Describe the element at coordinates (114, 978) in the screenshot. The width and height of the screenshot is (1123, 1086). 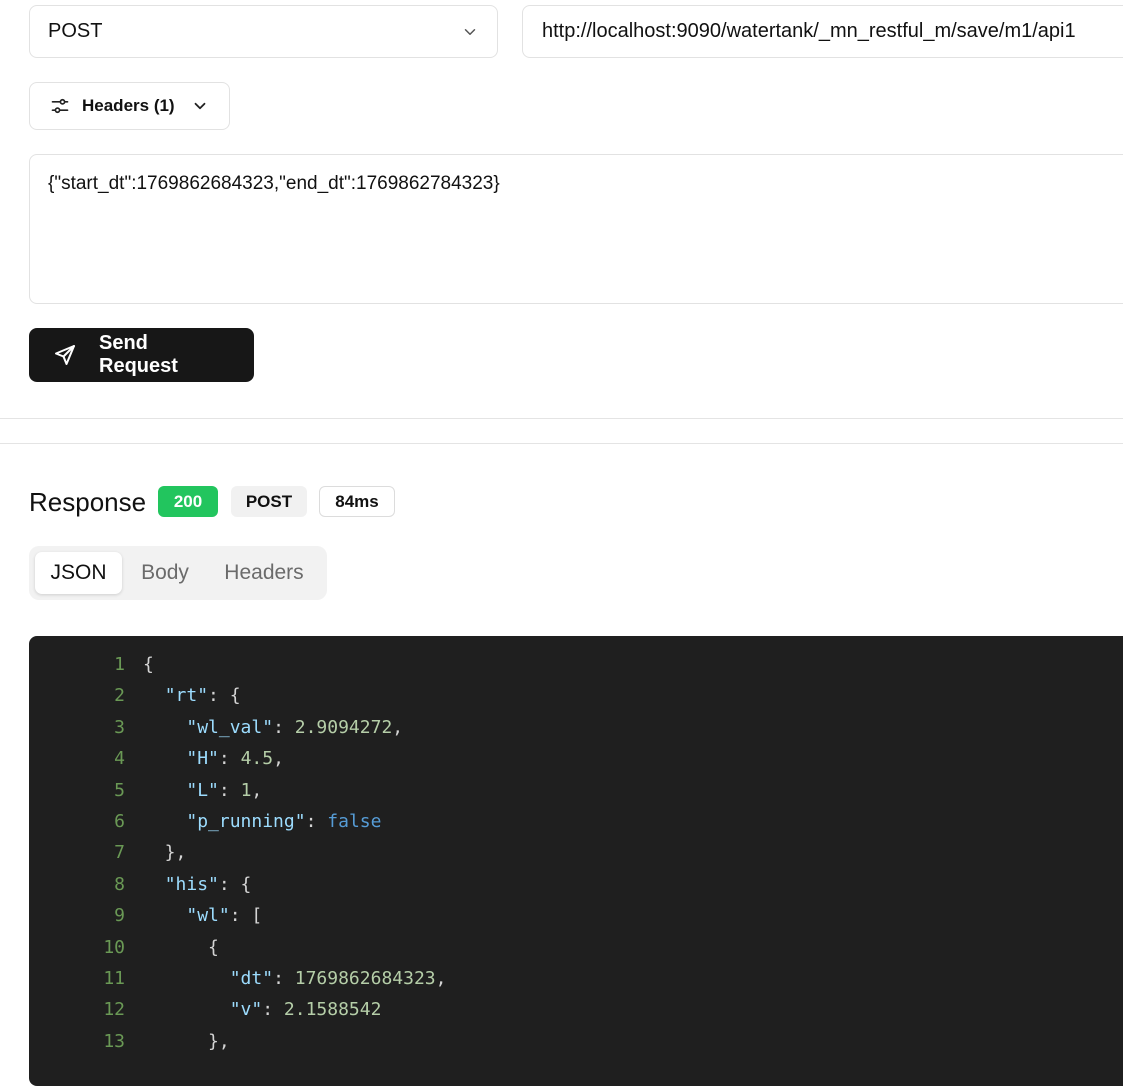
I see `line-number: 11` at that location.